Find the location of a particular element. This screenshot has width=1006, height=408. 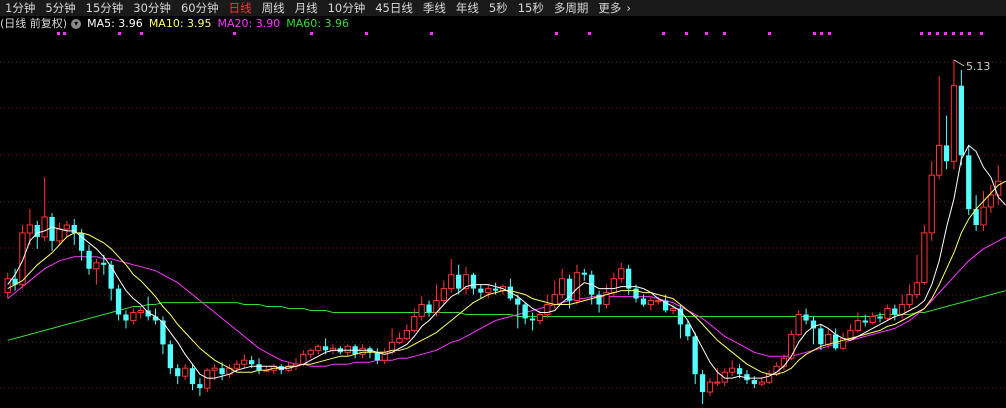

high-marker-arrow is located at coordinates (959, 63).